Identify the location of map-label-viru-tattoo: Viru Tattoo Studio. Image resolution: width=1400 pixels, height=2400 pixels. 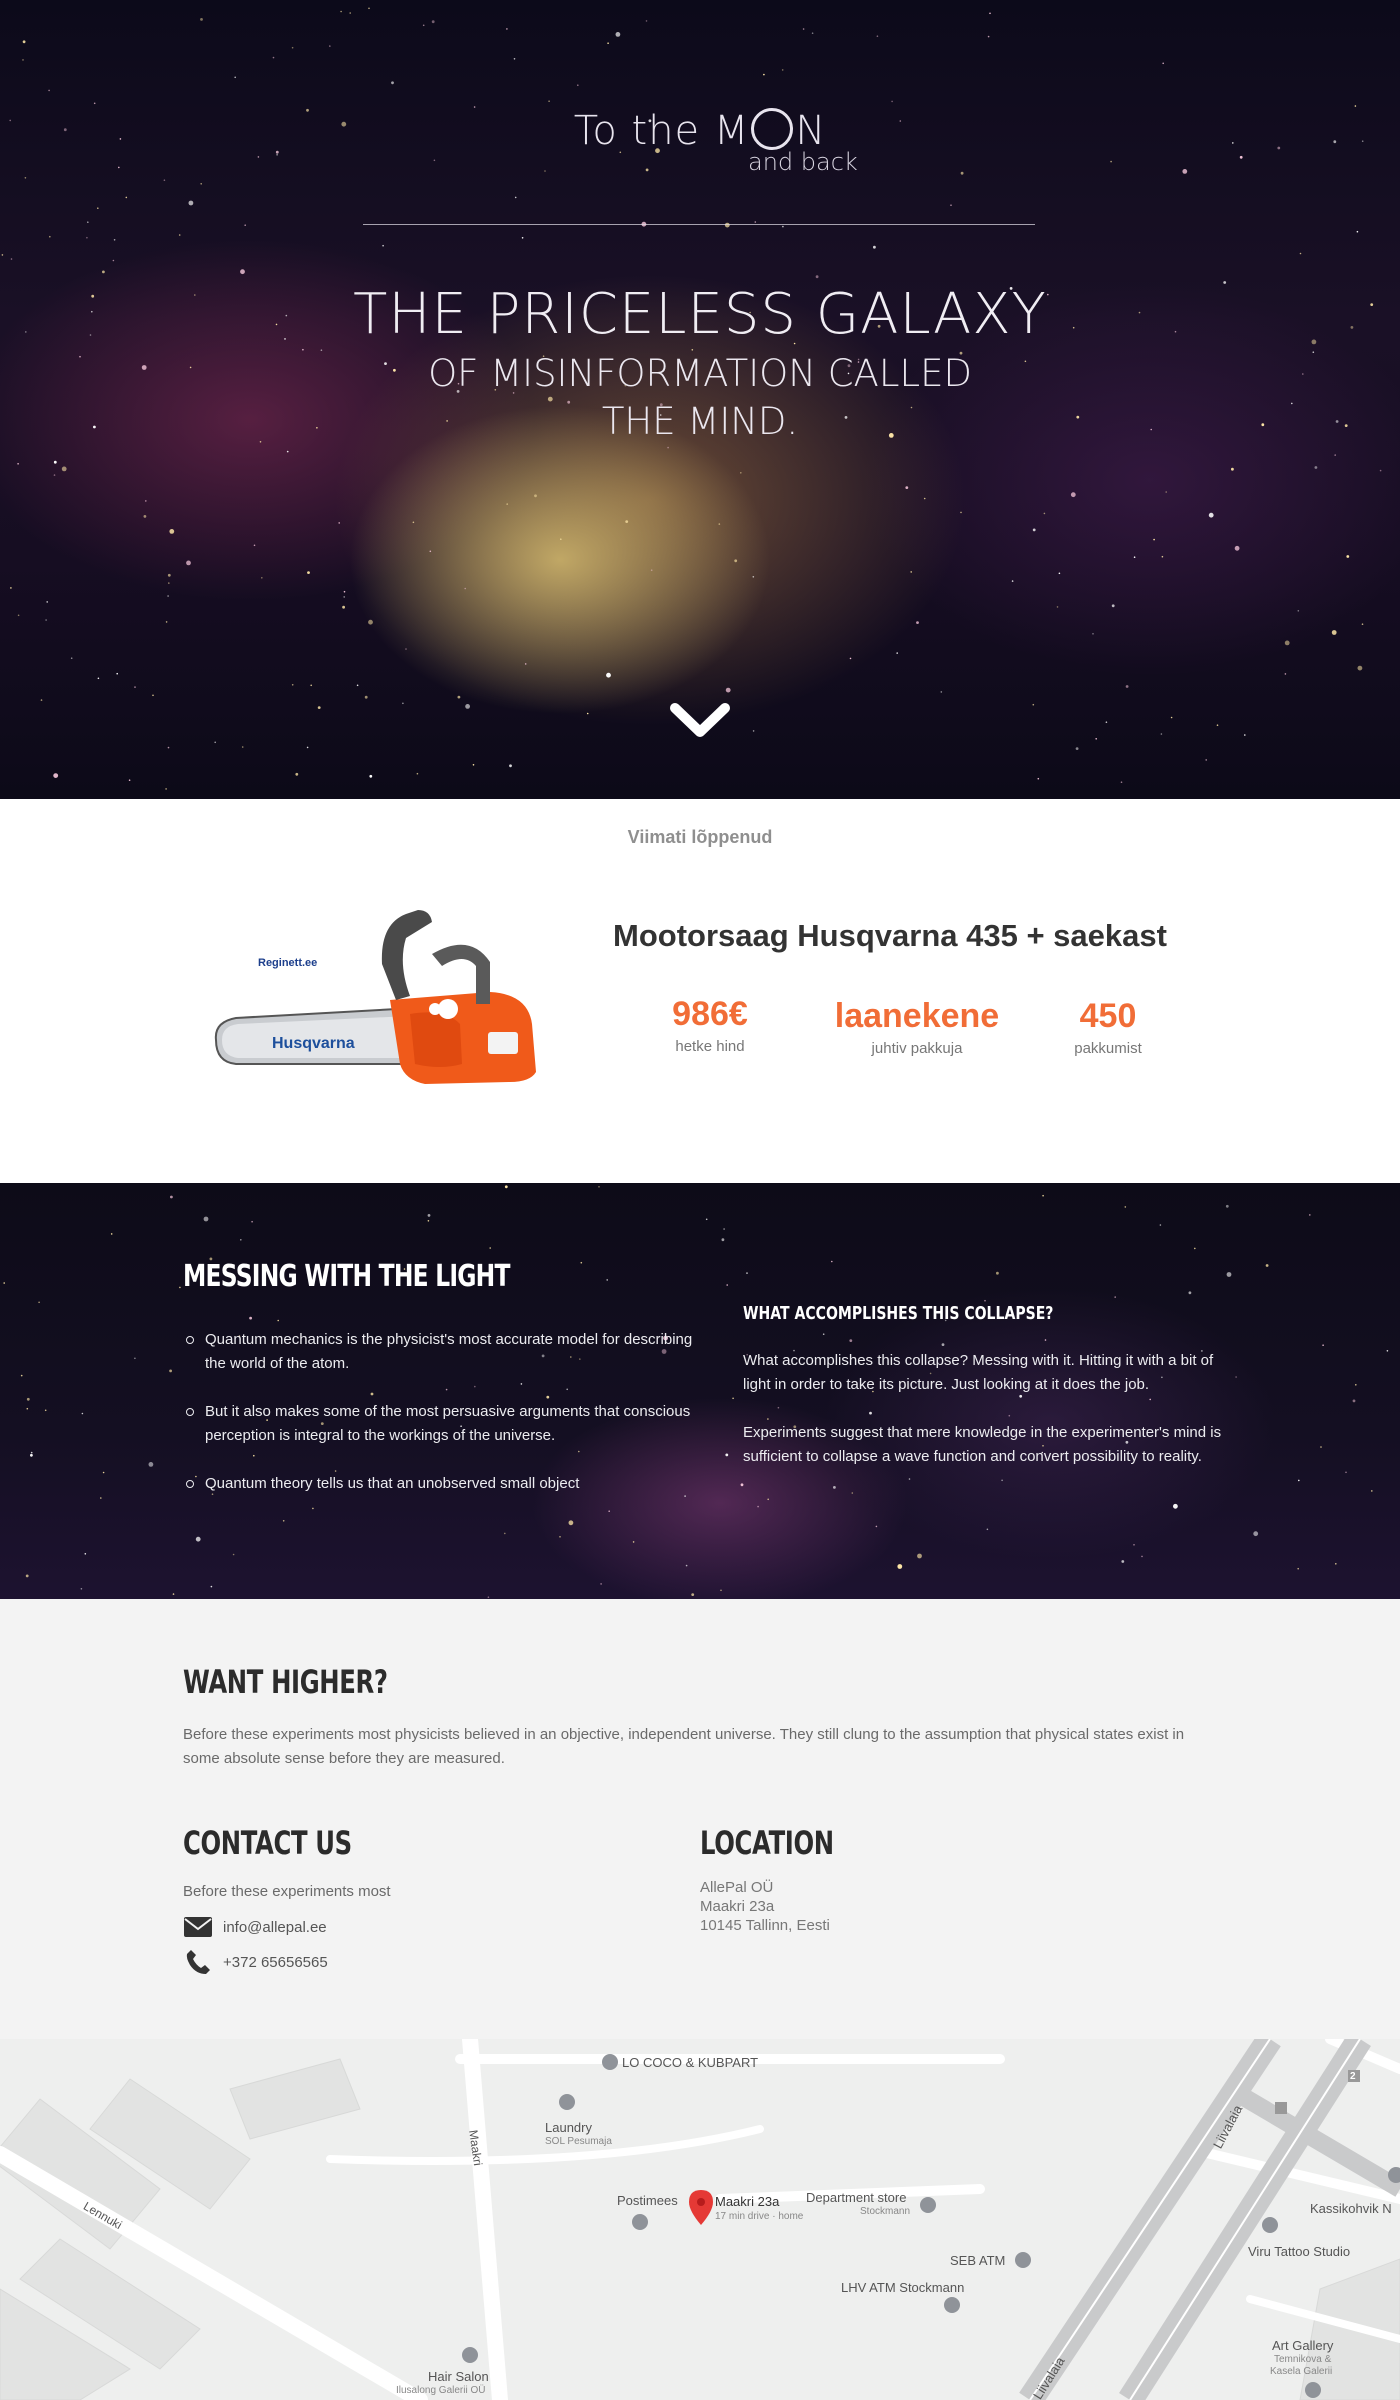
(1299, 2251).